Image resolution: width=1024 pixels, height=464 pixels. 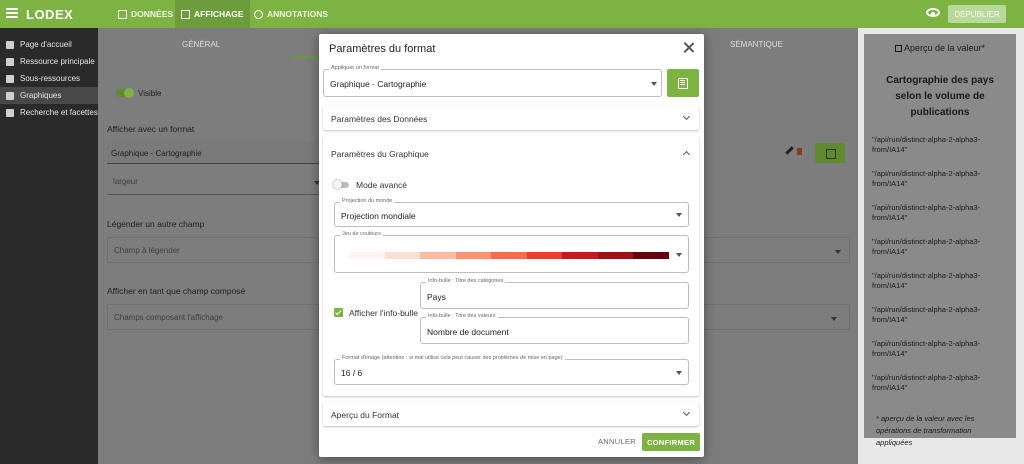 I want to click on format-select: Graphique - Cartographie, so click(x=213, y=153).